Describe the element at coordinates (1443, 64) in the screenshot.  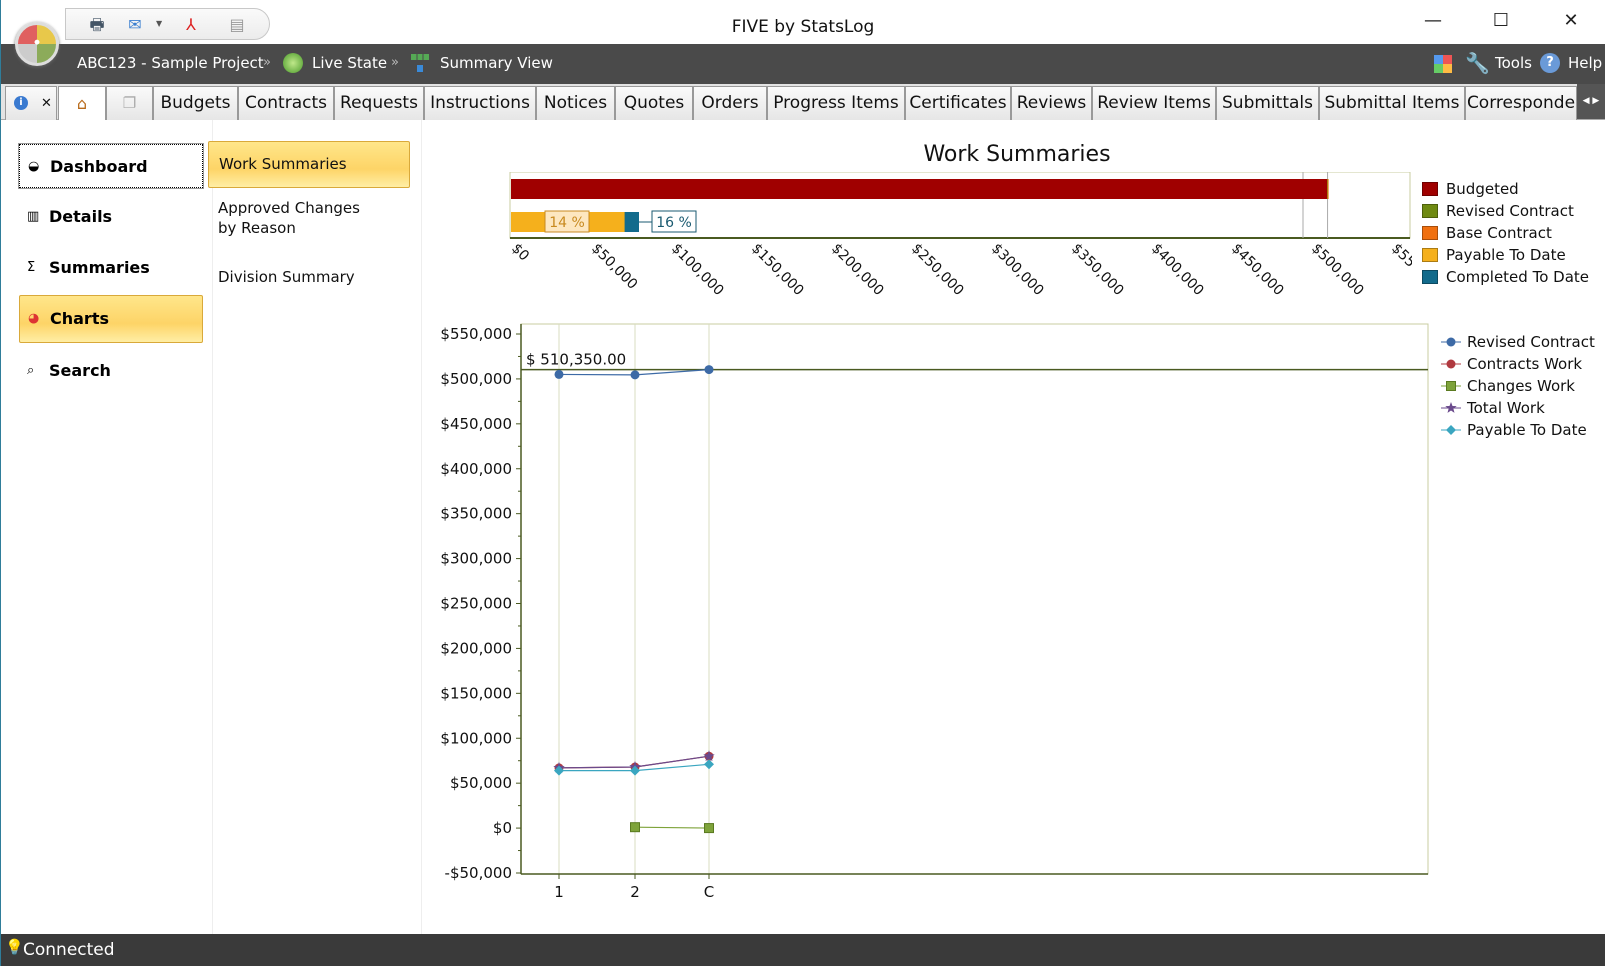
I see `apps-grid-icon` at that location.